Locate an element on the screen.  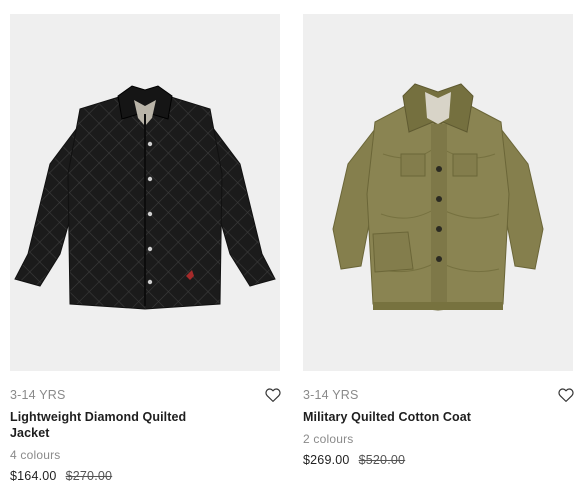
price-row: $269.00 $520.00 is located at coordinates (438, 460).